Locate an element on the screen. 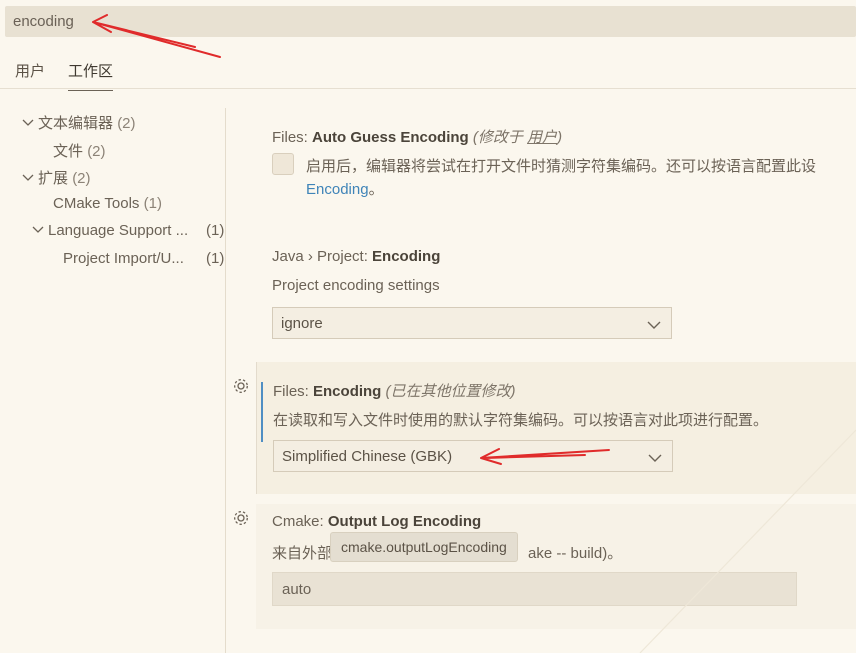 The image size is (856, 653). toc-label: 扩展 is located at coordinates (53, 178).